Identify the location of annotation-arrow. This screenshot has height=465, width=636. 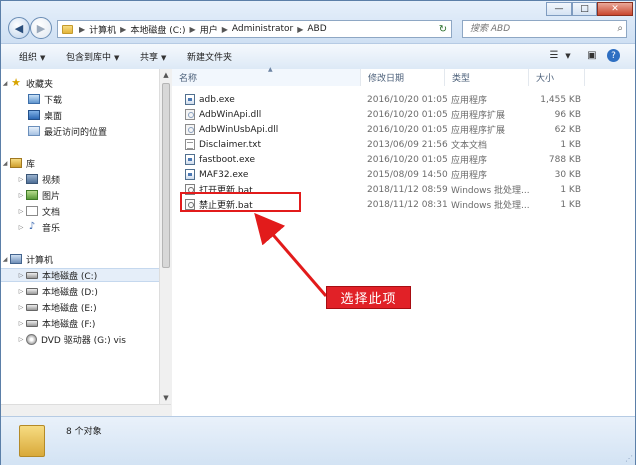
(291, 254).